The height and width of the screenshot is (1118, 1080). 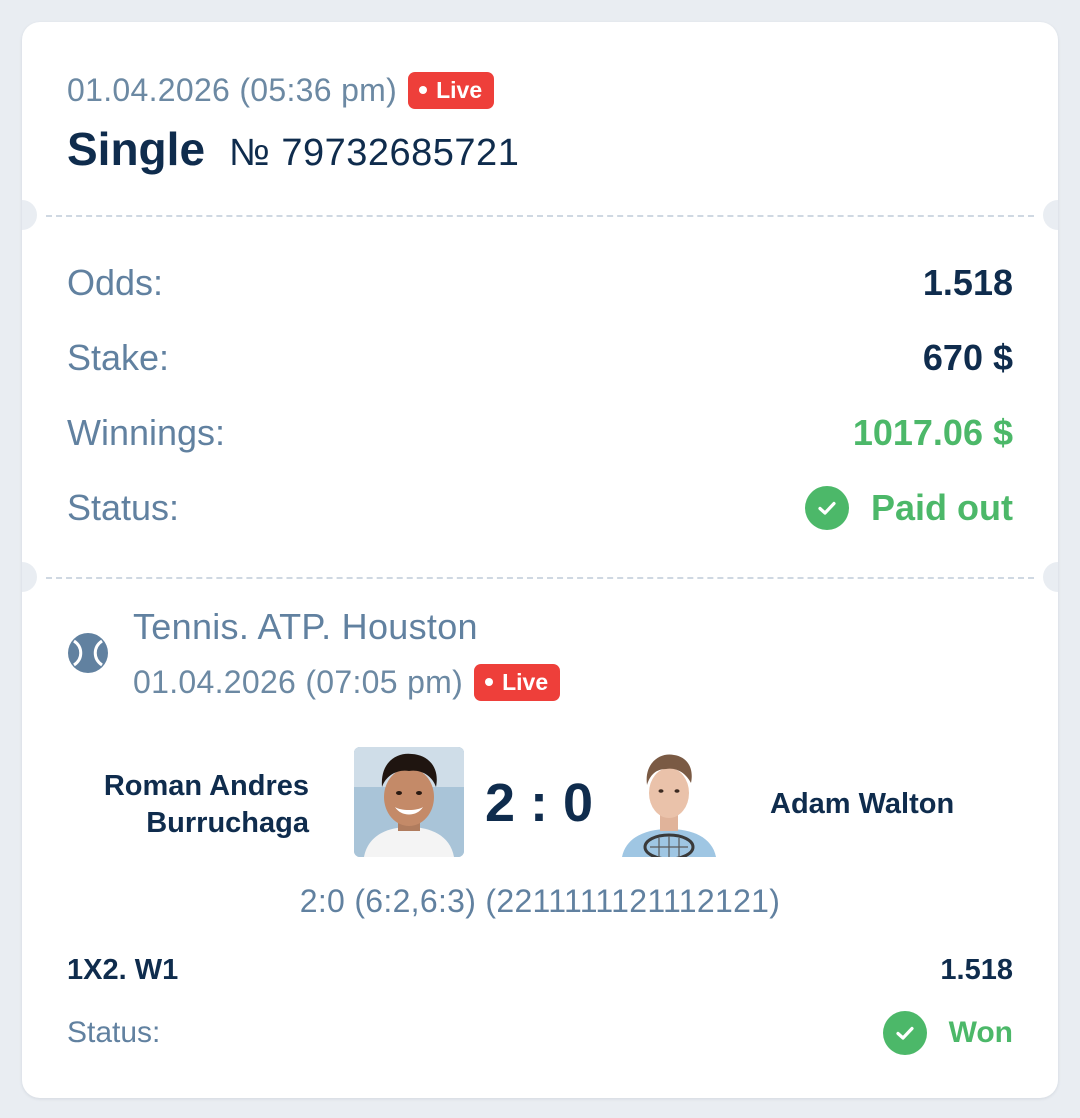 I want to click on winnings-value: 1017.06 $, so click(x=932, y=432).